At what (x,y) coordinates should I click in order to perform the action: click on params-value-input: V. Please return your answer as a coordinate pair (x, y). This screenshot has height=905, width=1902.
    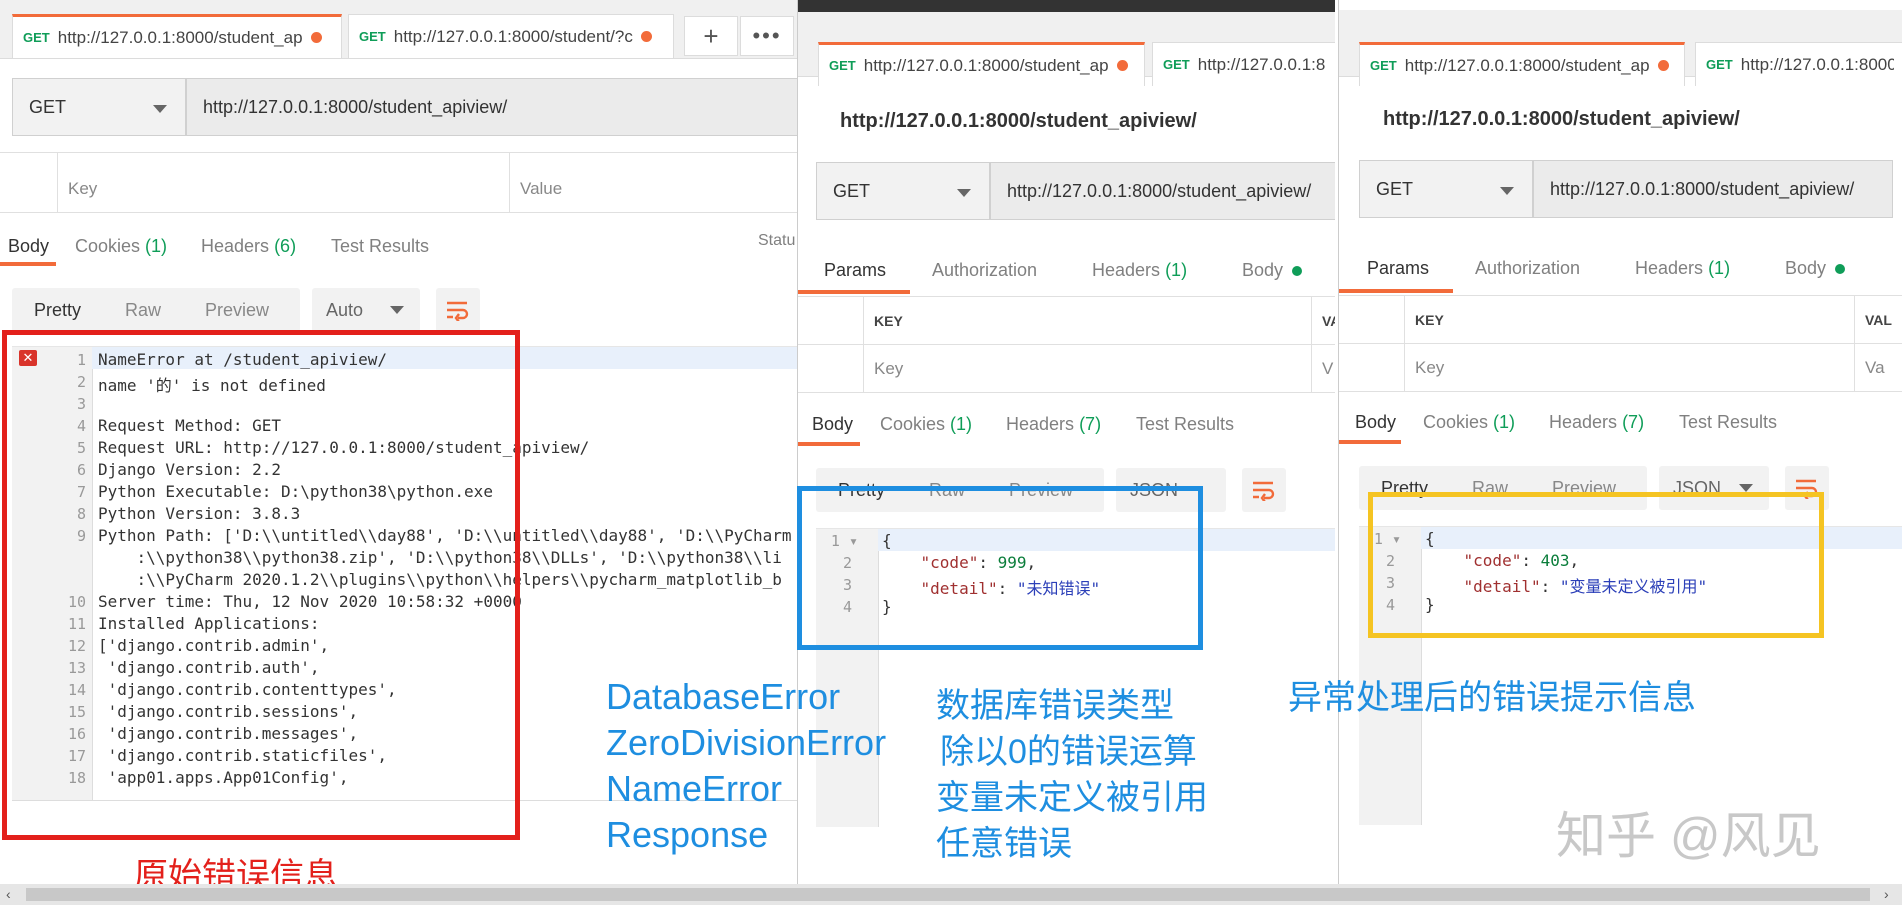
    Looking at the image, I should click on (1323, 369).